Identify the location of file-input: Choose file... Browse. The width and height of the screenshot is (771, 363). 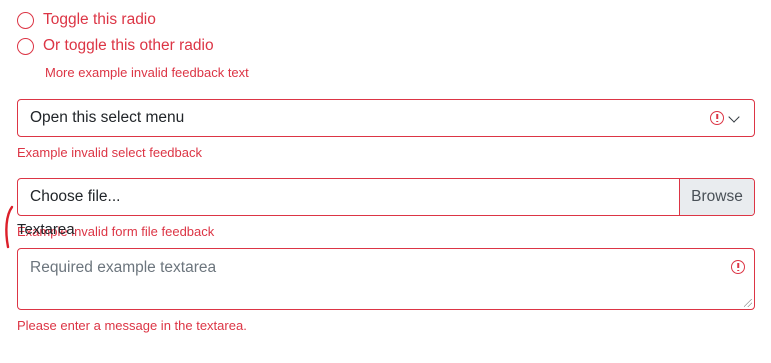
(386, 197).